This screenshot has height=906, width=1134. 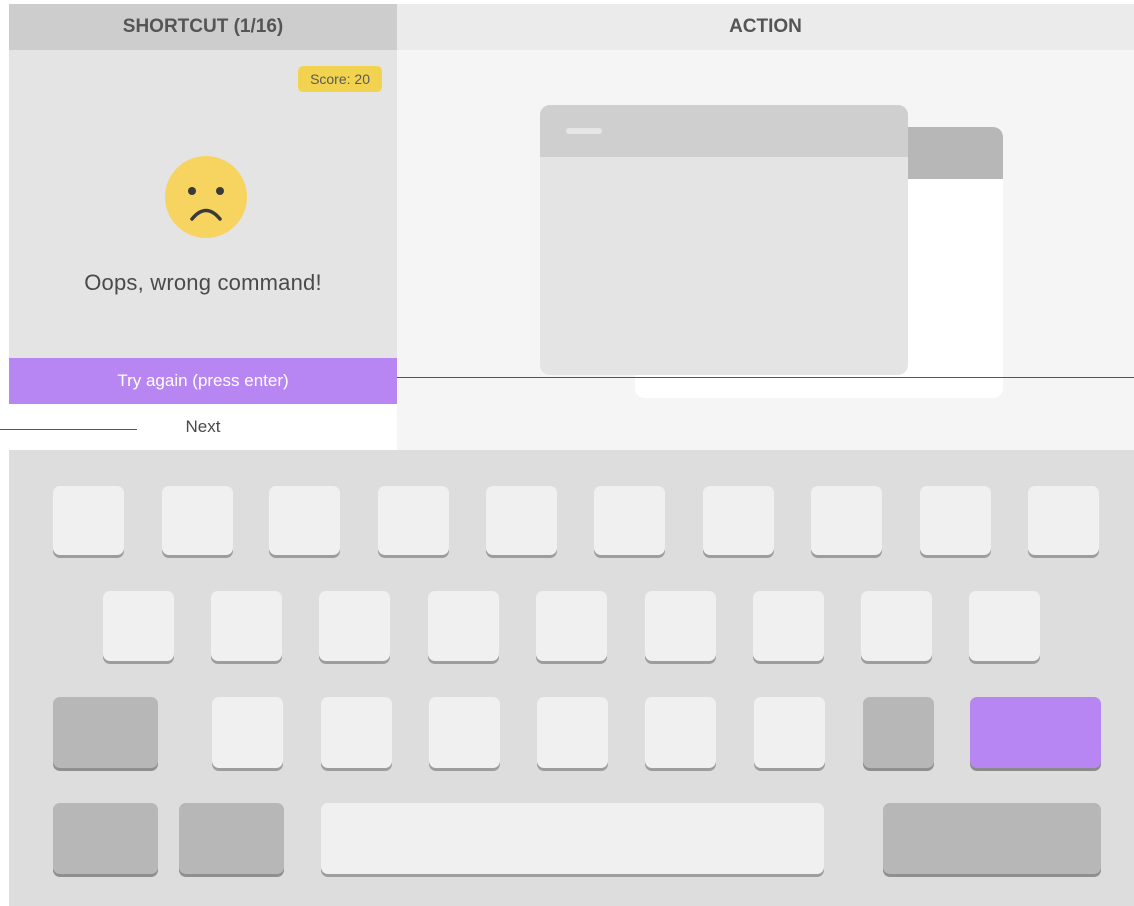 I want to click on foreground-window-titlebar, so click(x=724, y=131).